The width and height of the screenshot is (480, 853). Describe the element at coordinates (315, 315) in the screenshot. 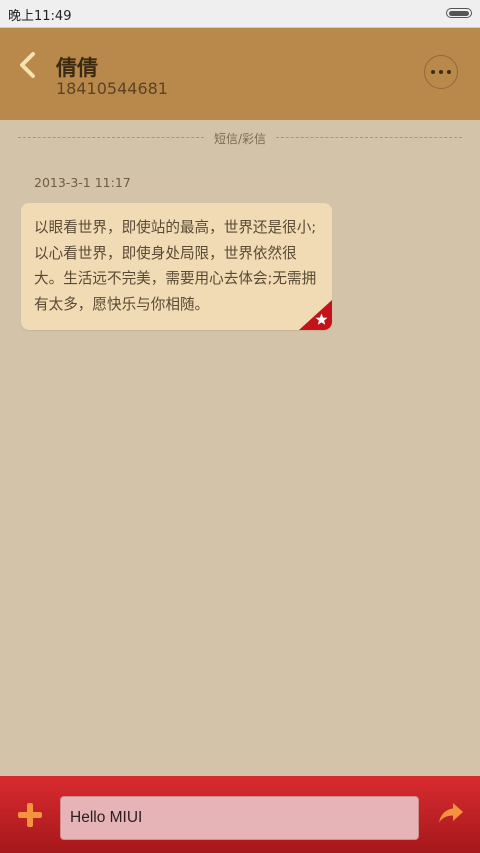

I see `star-icon` at that location.